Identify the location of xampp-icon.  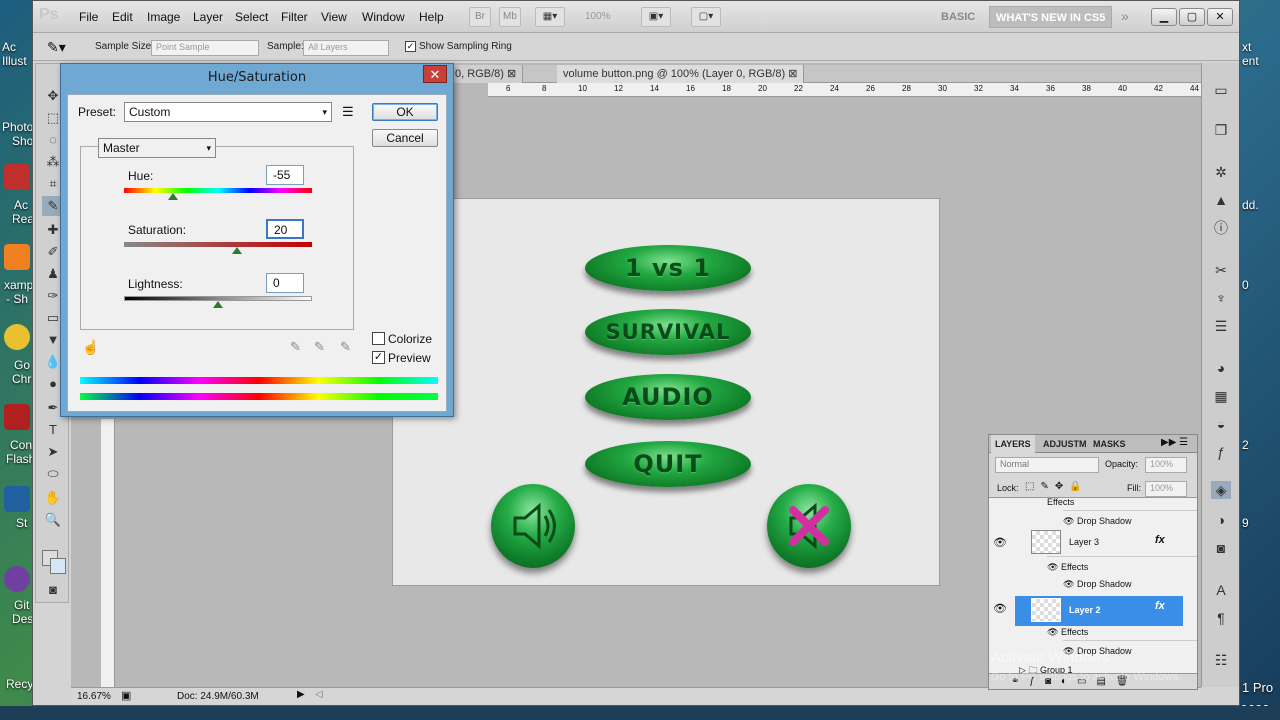
(17, 257).